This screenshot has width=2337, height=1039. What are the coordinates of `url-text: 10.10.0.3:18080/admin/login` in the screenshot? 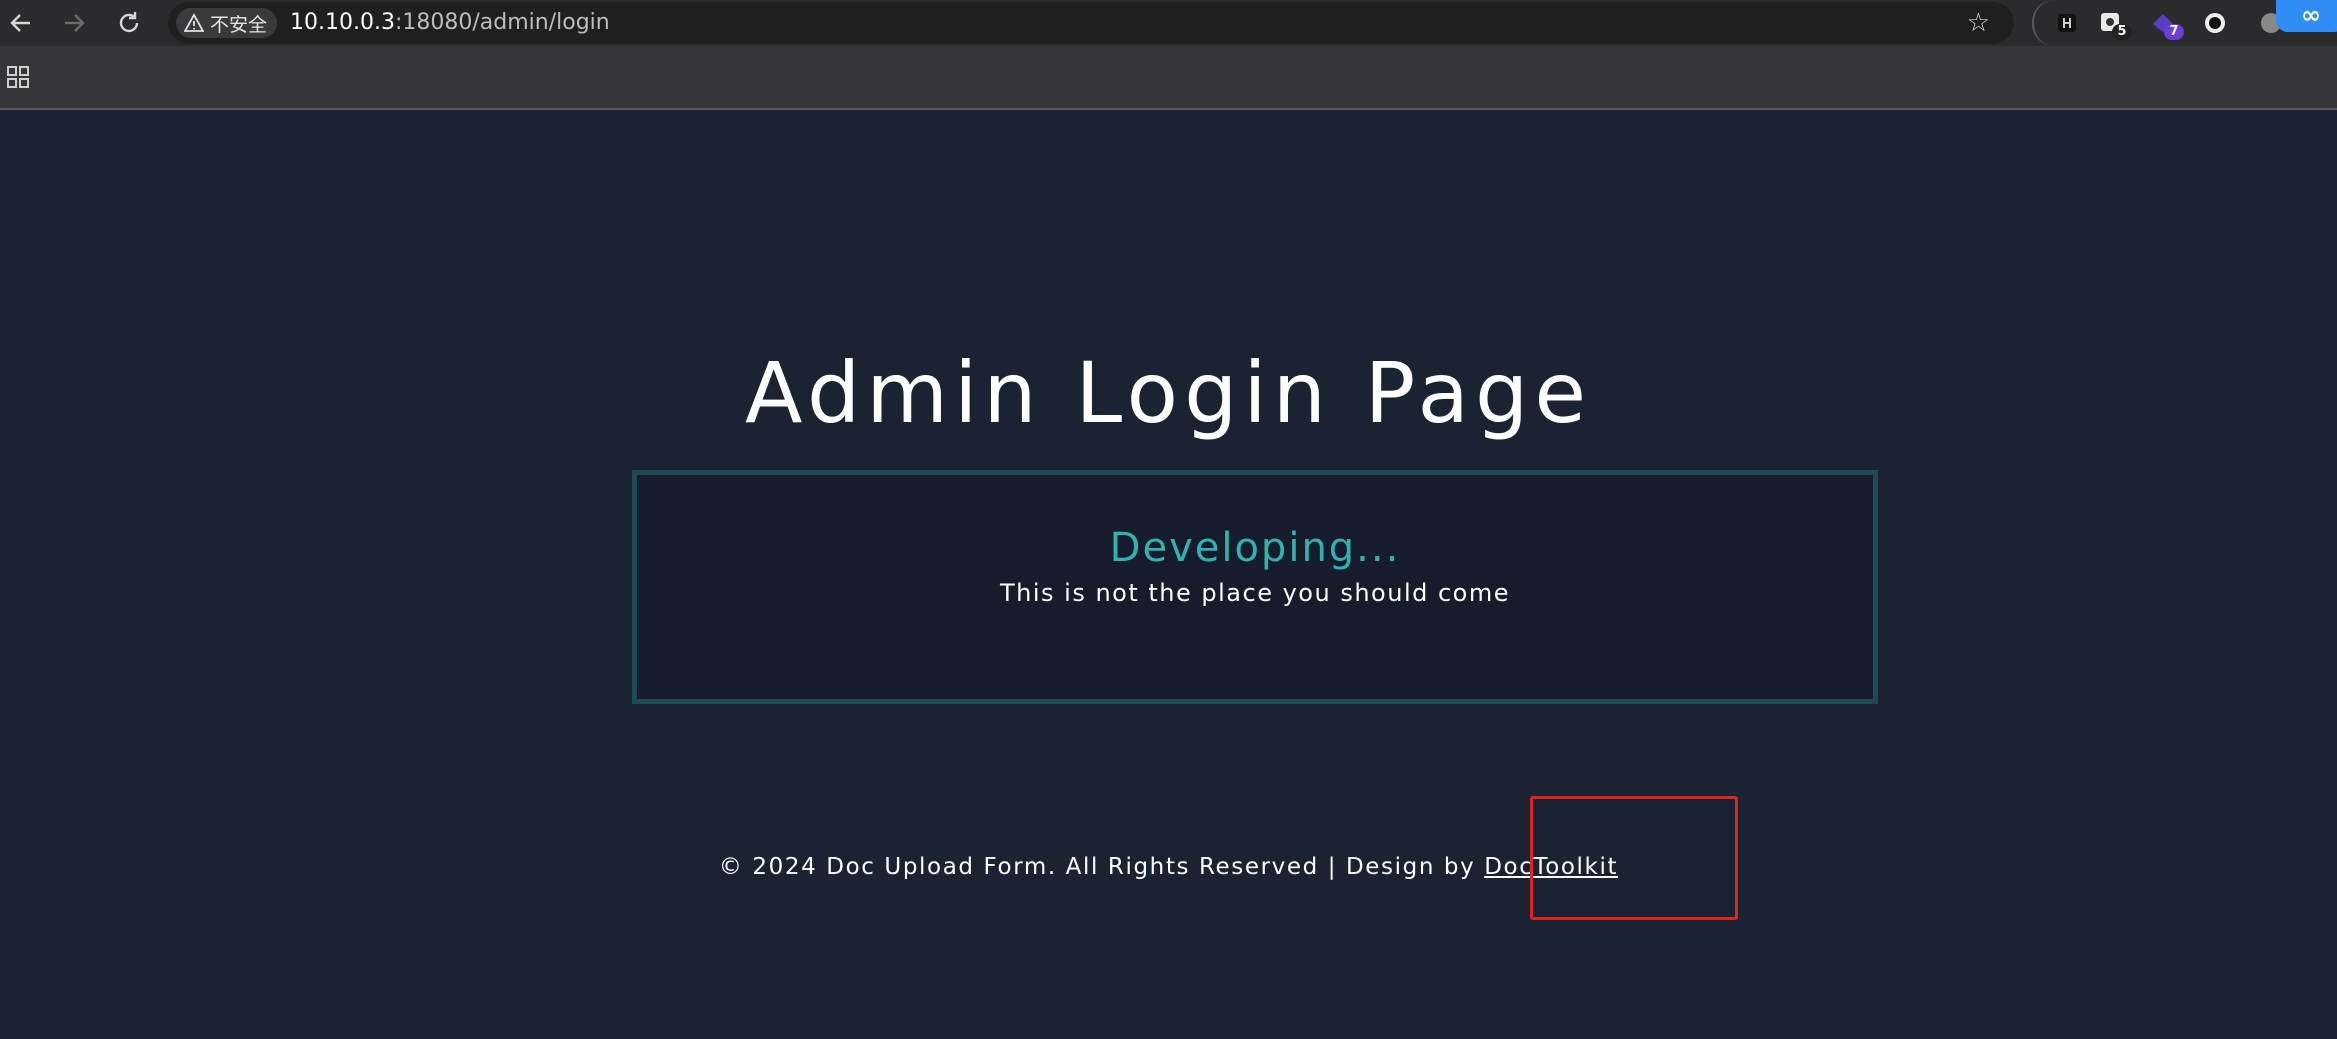 It's located at (450, 23).